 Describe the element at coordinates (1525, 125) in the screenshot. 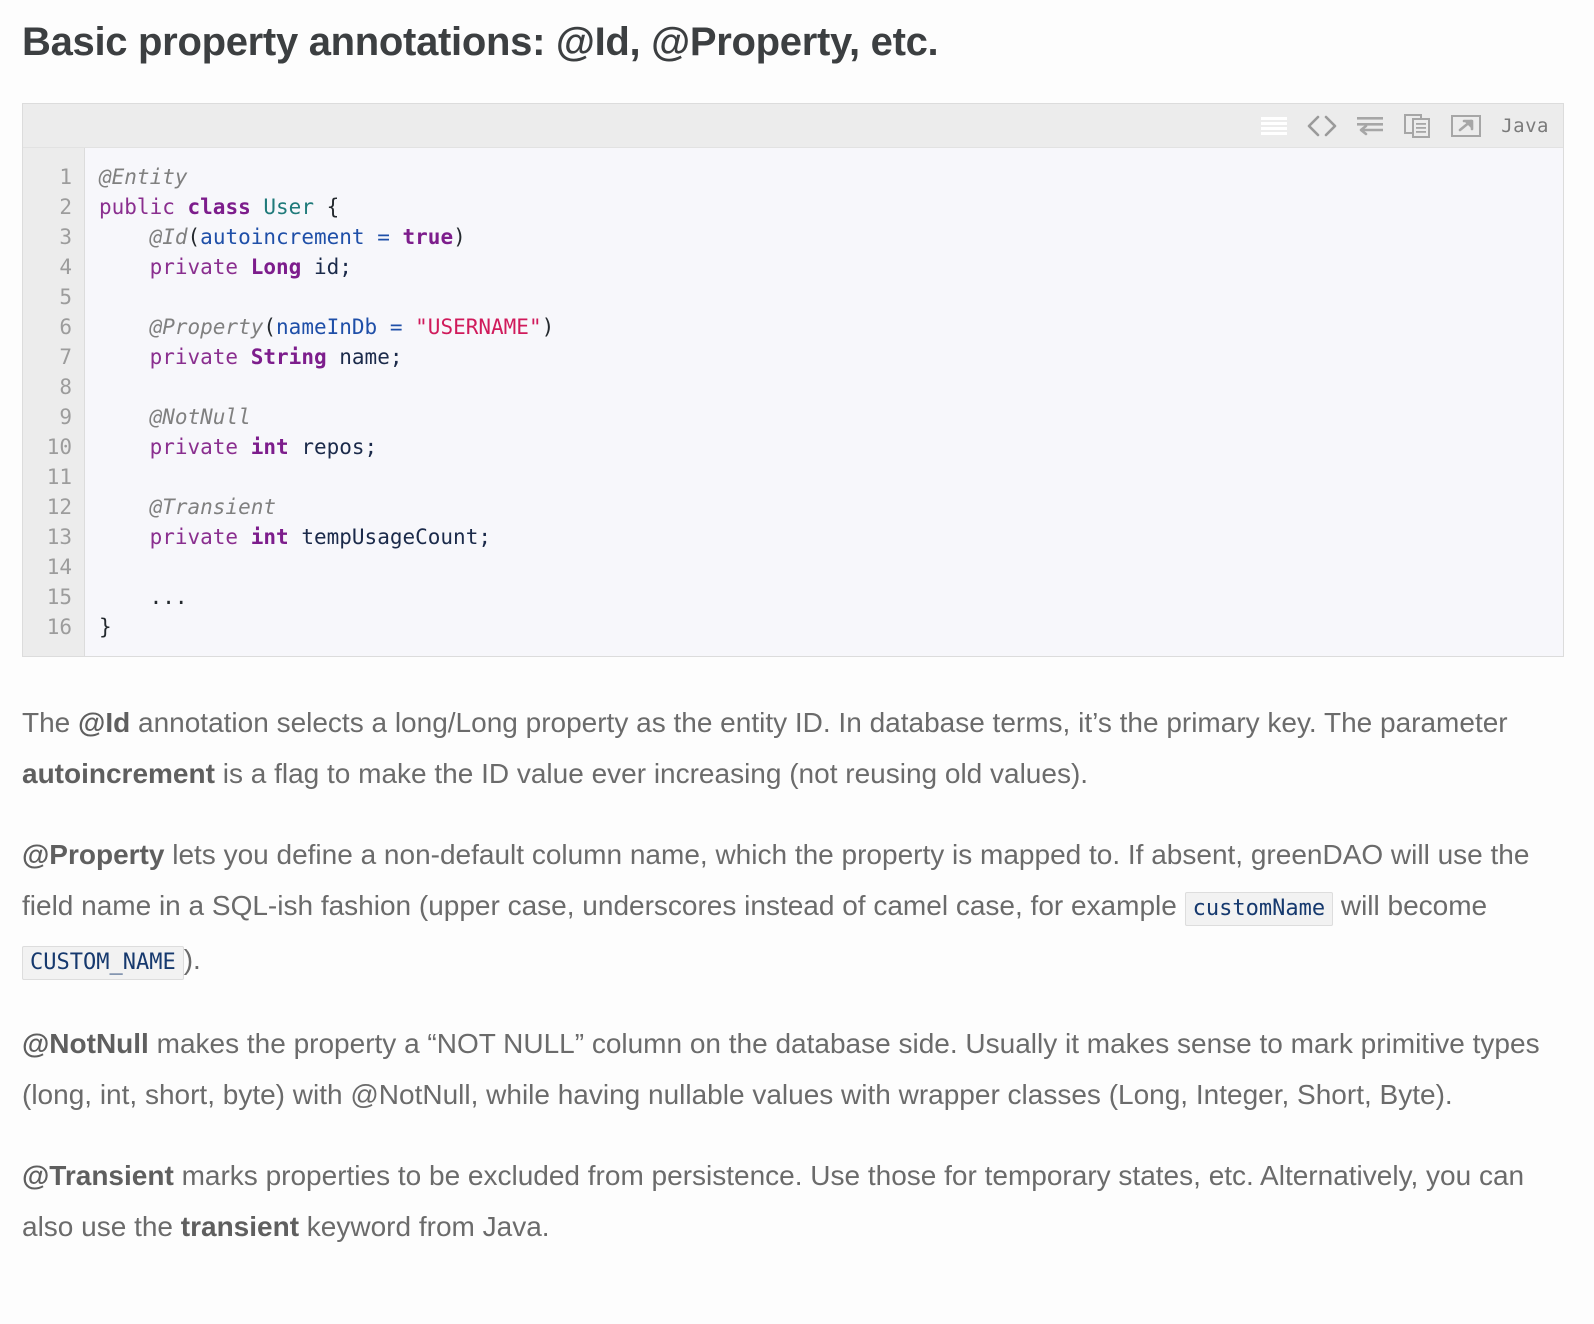

I see `code-language-label: Java` at that location.